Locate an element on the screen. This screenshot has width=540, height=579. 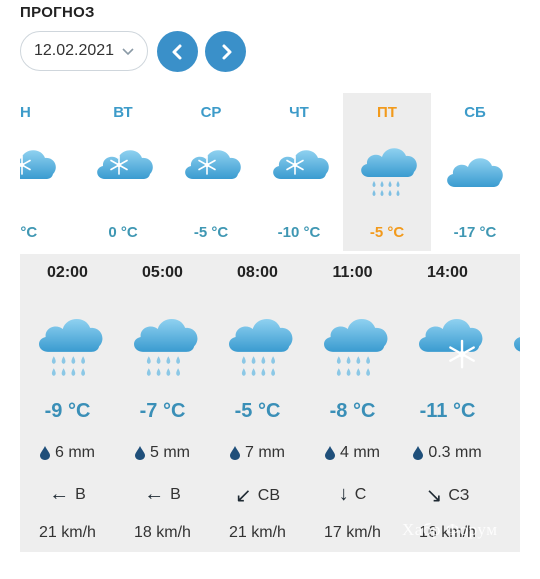
precipitation: 4 mm is located at coordinates (352, 453).